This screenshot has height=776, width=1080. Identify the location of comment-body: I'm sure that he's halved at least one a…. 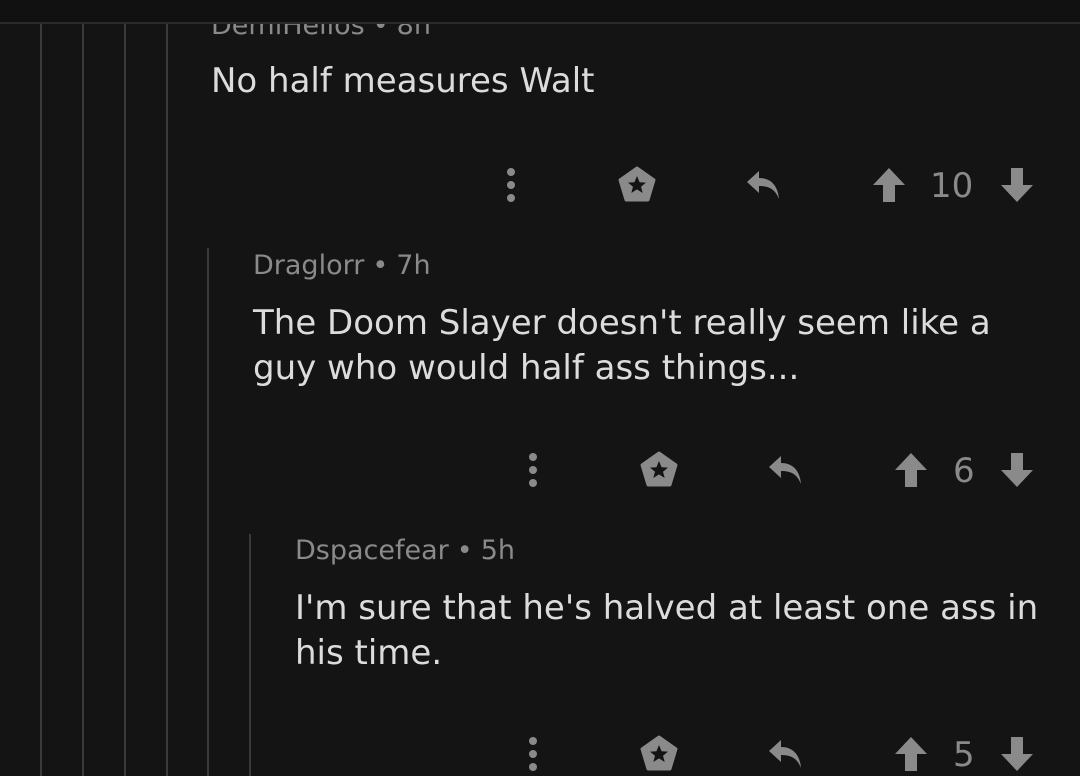
(667, 630).